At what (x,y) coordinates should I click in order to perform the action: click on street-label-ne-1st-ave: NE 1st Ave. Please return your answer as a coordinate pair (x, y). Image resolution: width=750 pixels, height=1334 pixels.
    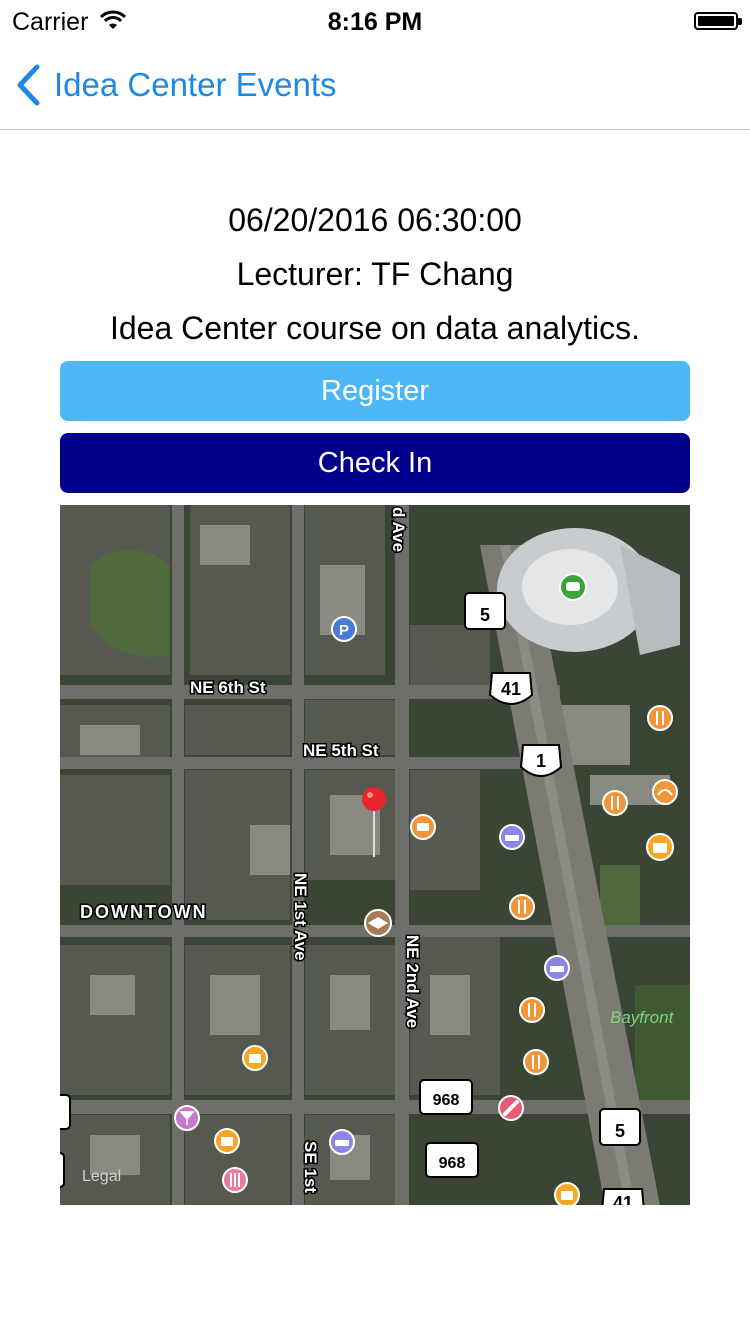
    Looking at the image, I should click on (300, 917).